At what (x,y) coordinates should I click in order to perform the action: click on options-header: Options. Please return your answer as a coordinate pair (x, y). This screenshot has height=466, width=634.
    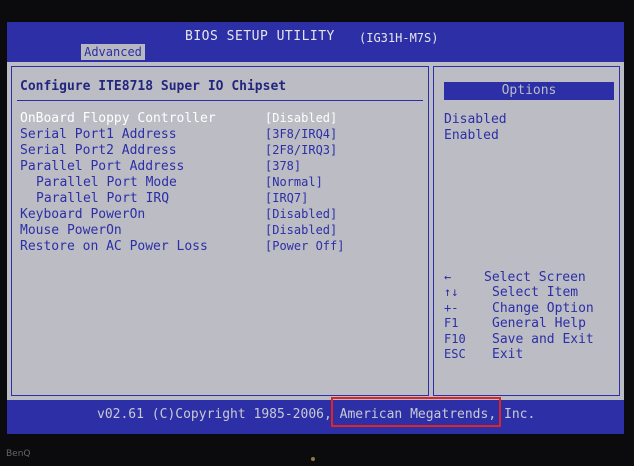
    Looking at the image, I should click on (529, 91).